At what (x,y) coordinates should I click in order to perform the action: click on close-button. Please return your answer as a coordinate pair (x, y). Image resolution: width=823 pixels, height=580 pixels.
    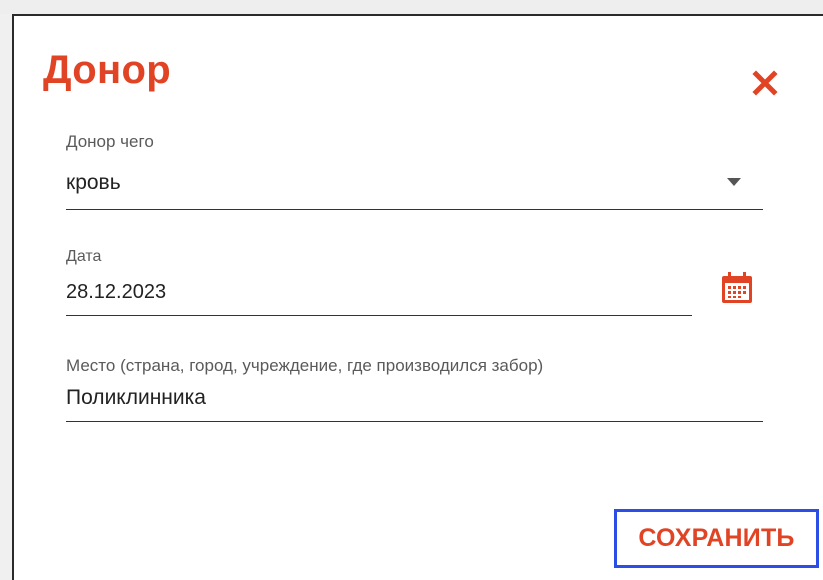
    Looking at the image, I should click on (765, 83).